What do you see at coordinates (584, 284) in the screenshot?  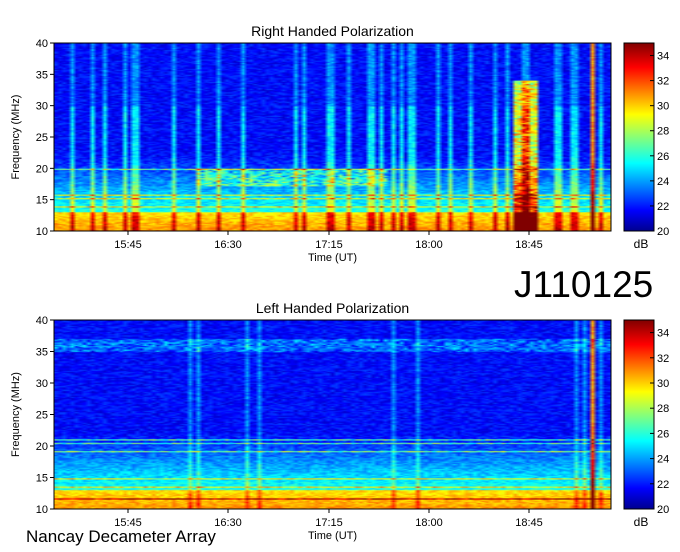 I see `observation-id: J110125` at bounding box center [584, 284].